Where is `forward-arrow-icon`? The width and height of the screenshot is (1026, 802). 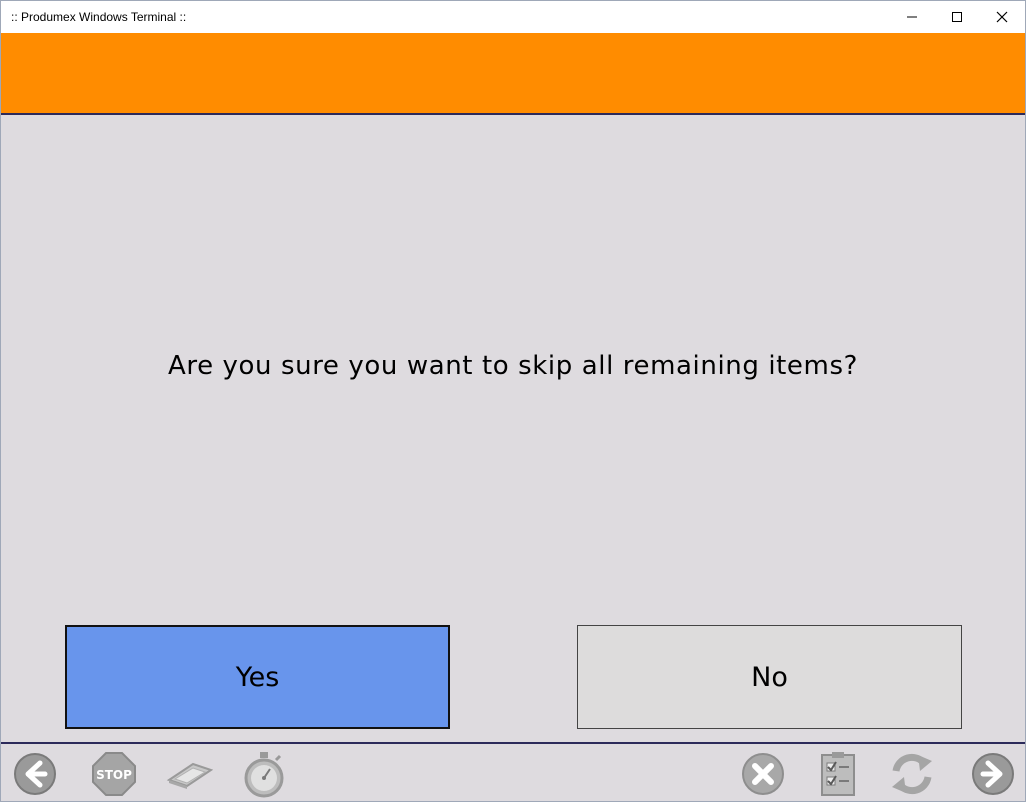
forward-arrow-icon is located at coordinates (993, 774).